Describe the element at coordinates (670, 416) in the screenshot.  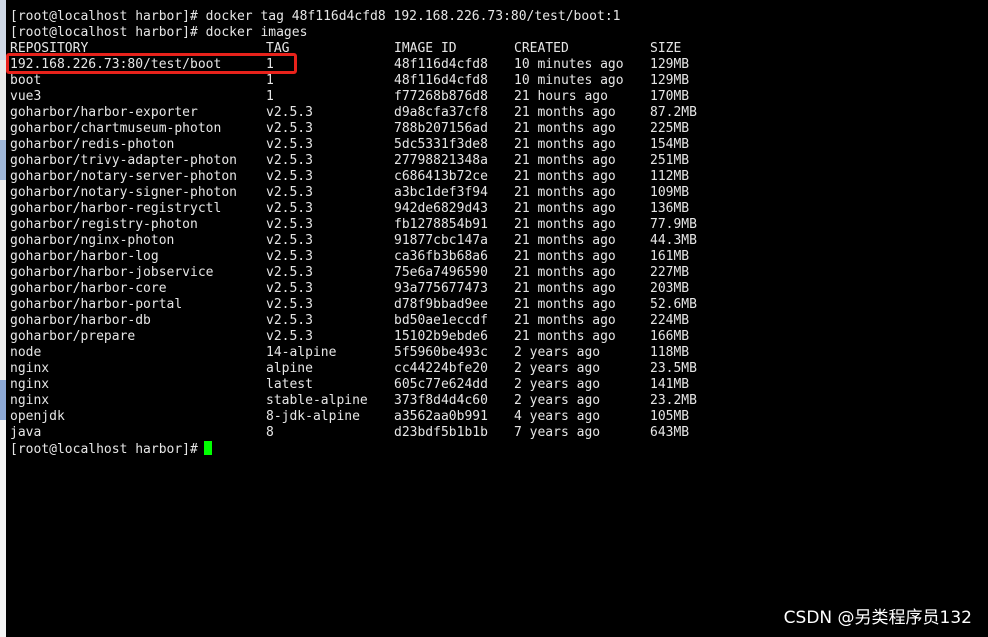
I see `cell-size: 105MB` at that location.